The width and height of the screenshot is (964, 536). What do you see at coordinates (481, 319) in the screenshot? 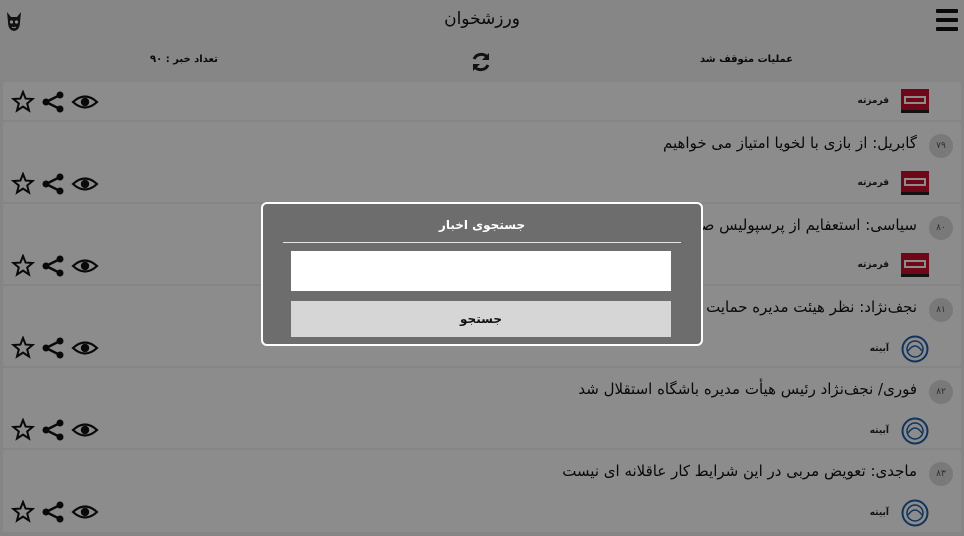
I see `search-button: جستجو` at bounding box center [481, 319].